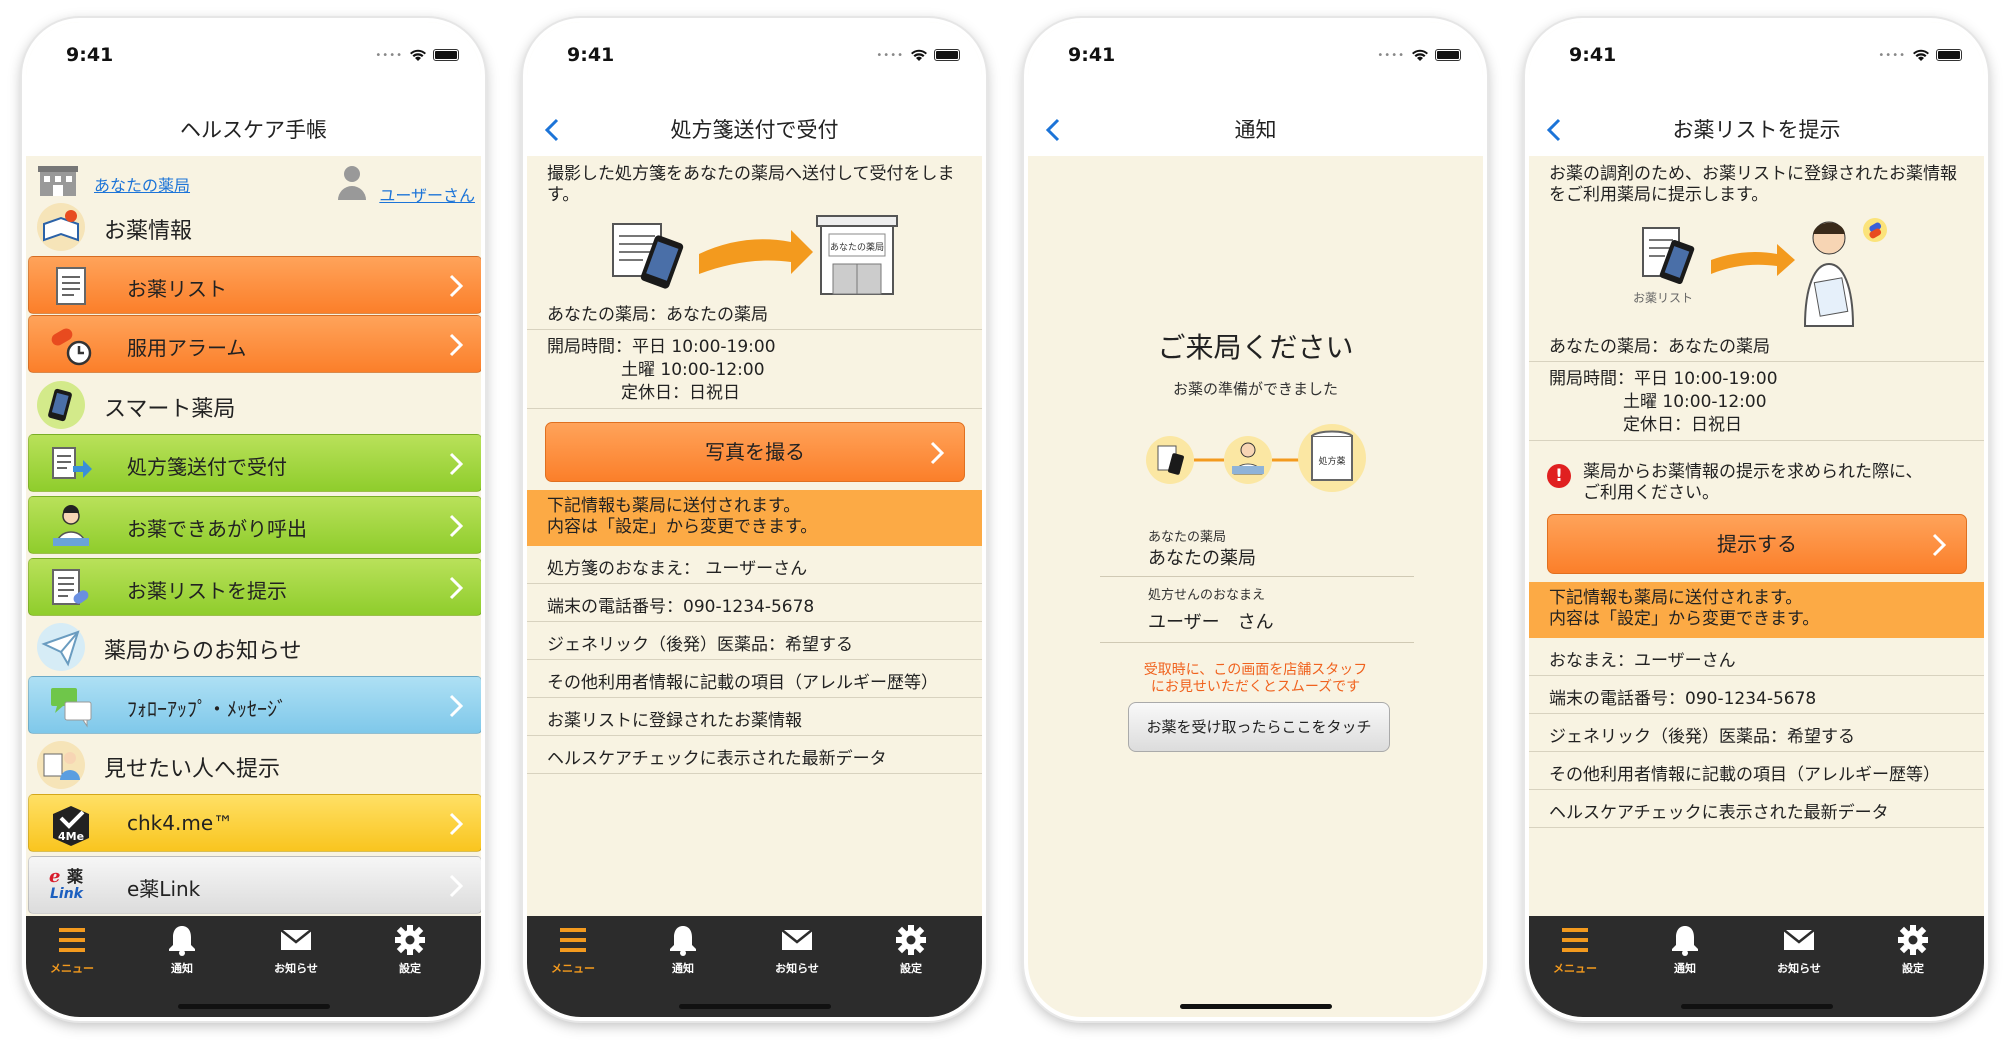 Image resolution: width=2009 pixels, height=1047 pixels. Describe the element at coordinates (1255, 130) in the screenshot. I see `page-title: 通知` at that location.